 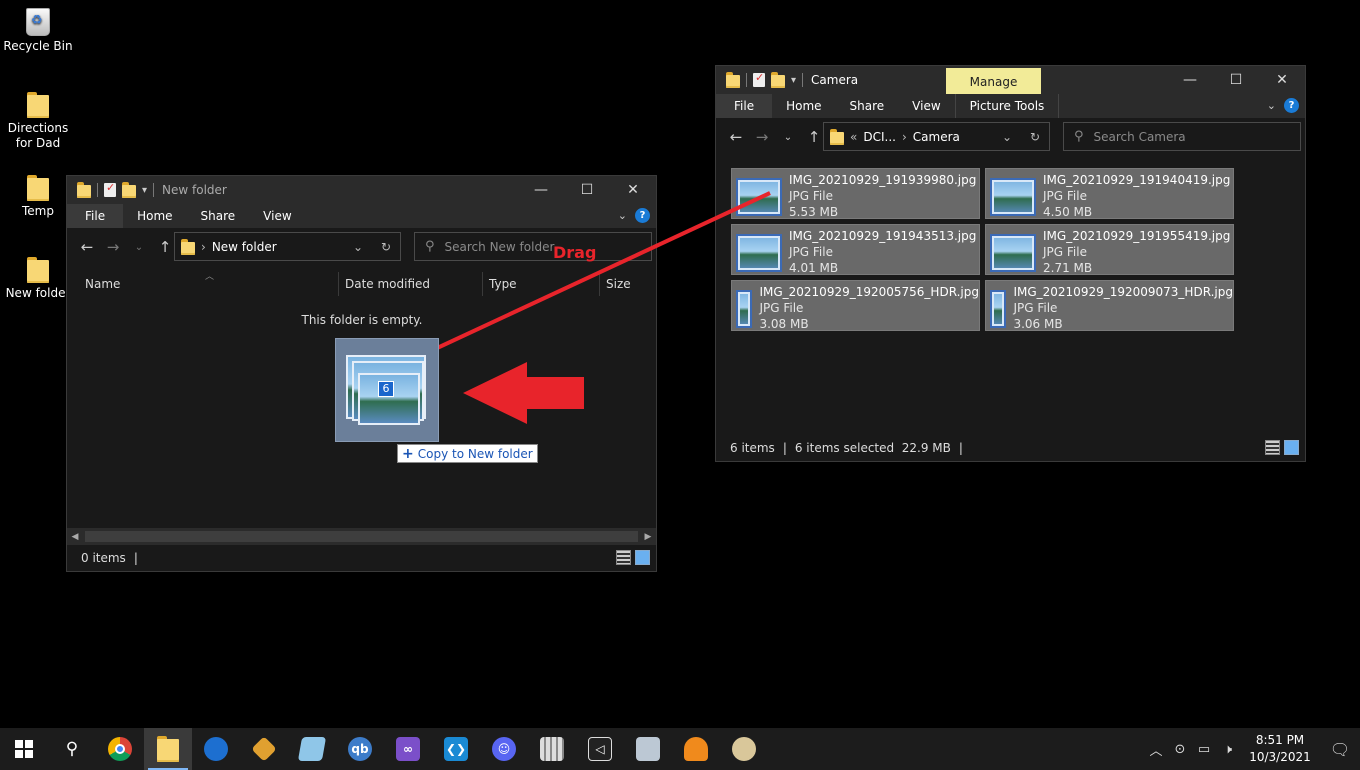 I want to click on column-type: Type, so click(x=541, y=284).